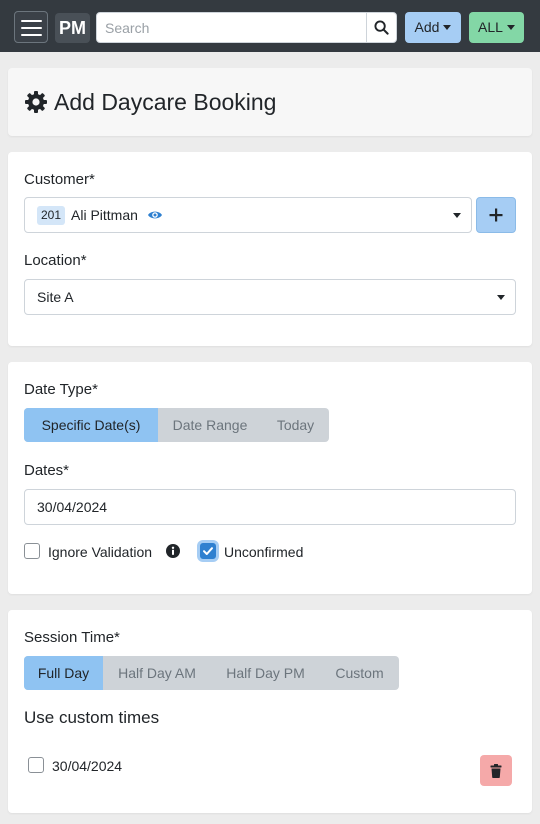  I want to click on search-input, so click(231, 27).